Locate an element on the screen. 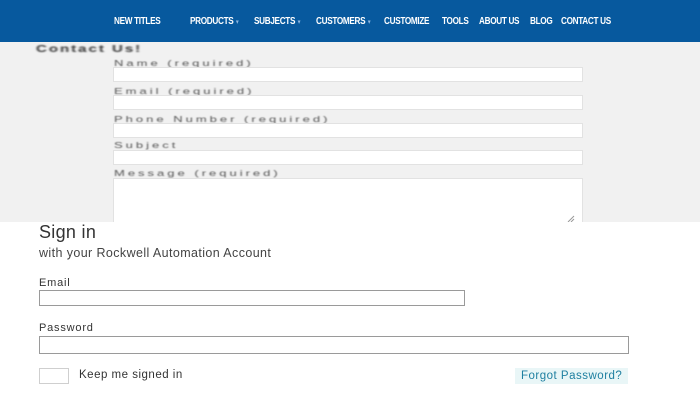 This screenshot has height=400, width=700. nav-item-customers: CUSTOMERS ▾ is located at coordinates (343, 21).